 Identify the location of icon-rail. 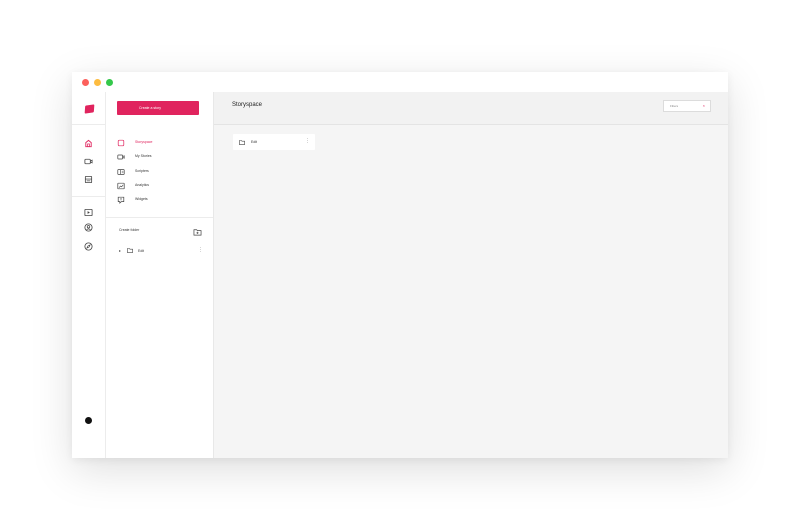
(89, 275).